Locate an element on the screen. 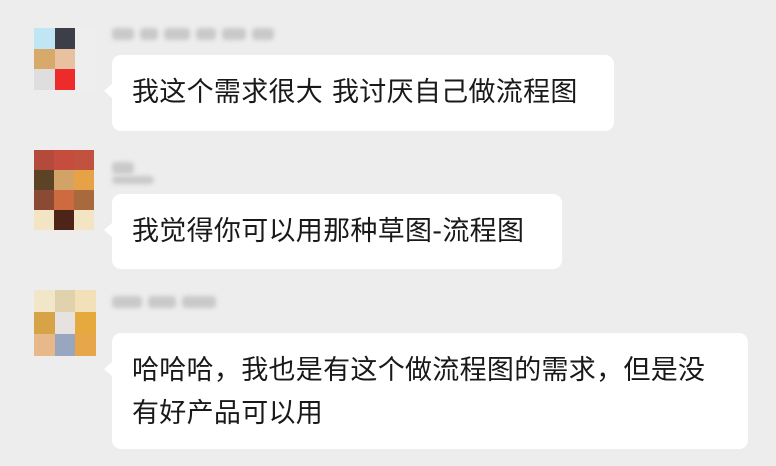  message-bubble: 我觉得你可以用那种草图-流程图 is located at coordinates (333, 231).